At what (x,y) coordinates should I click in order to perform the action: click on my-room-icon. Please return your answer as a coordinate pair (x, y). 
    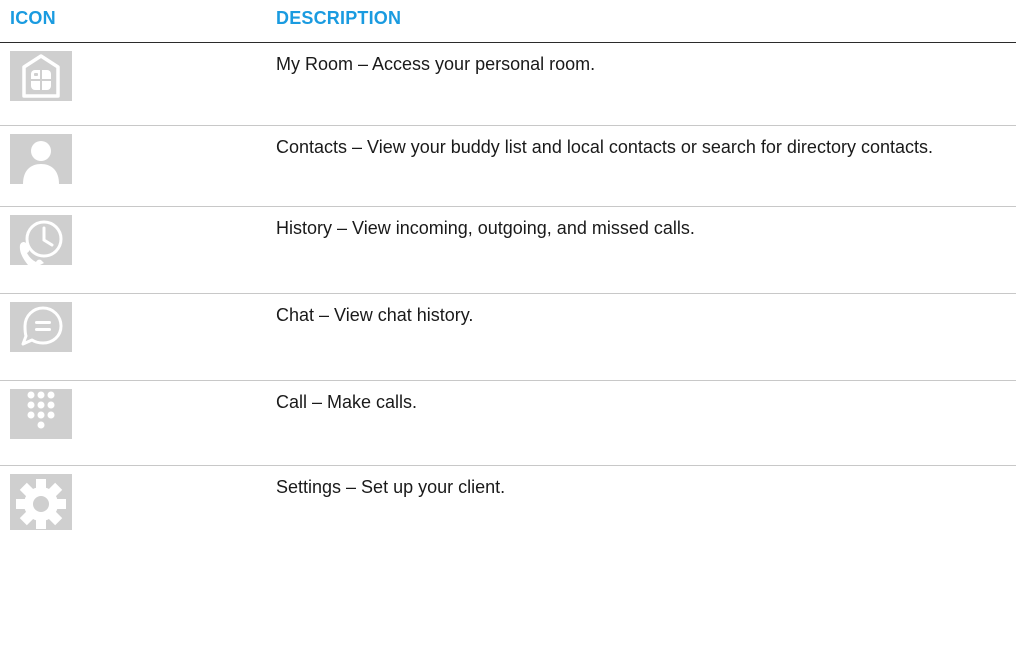
    Looking at the image, I should click on (41, 76).